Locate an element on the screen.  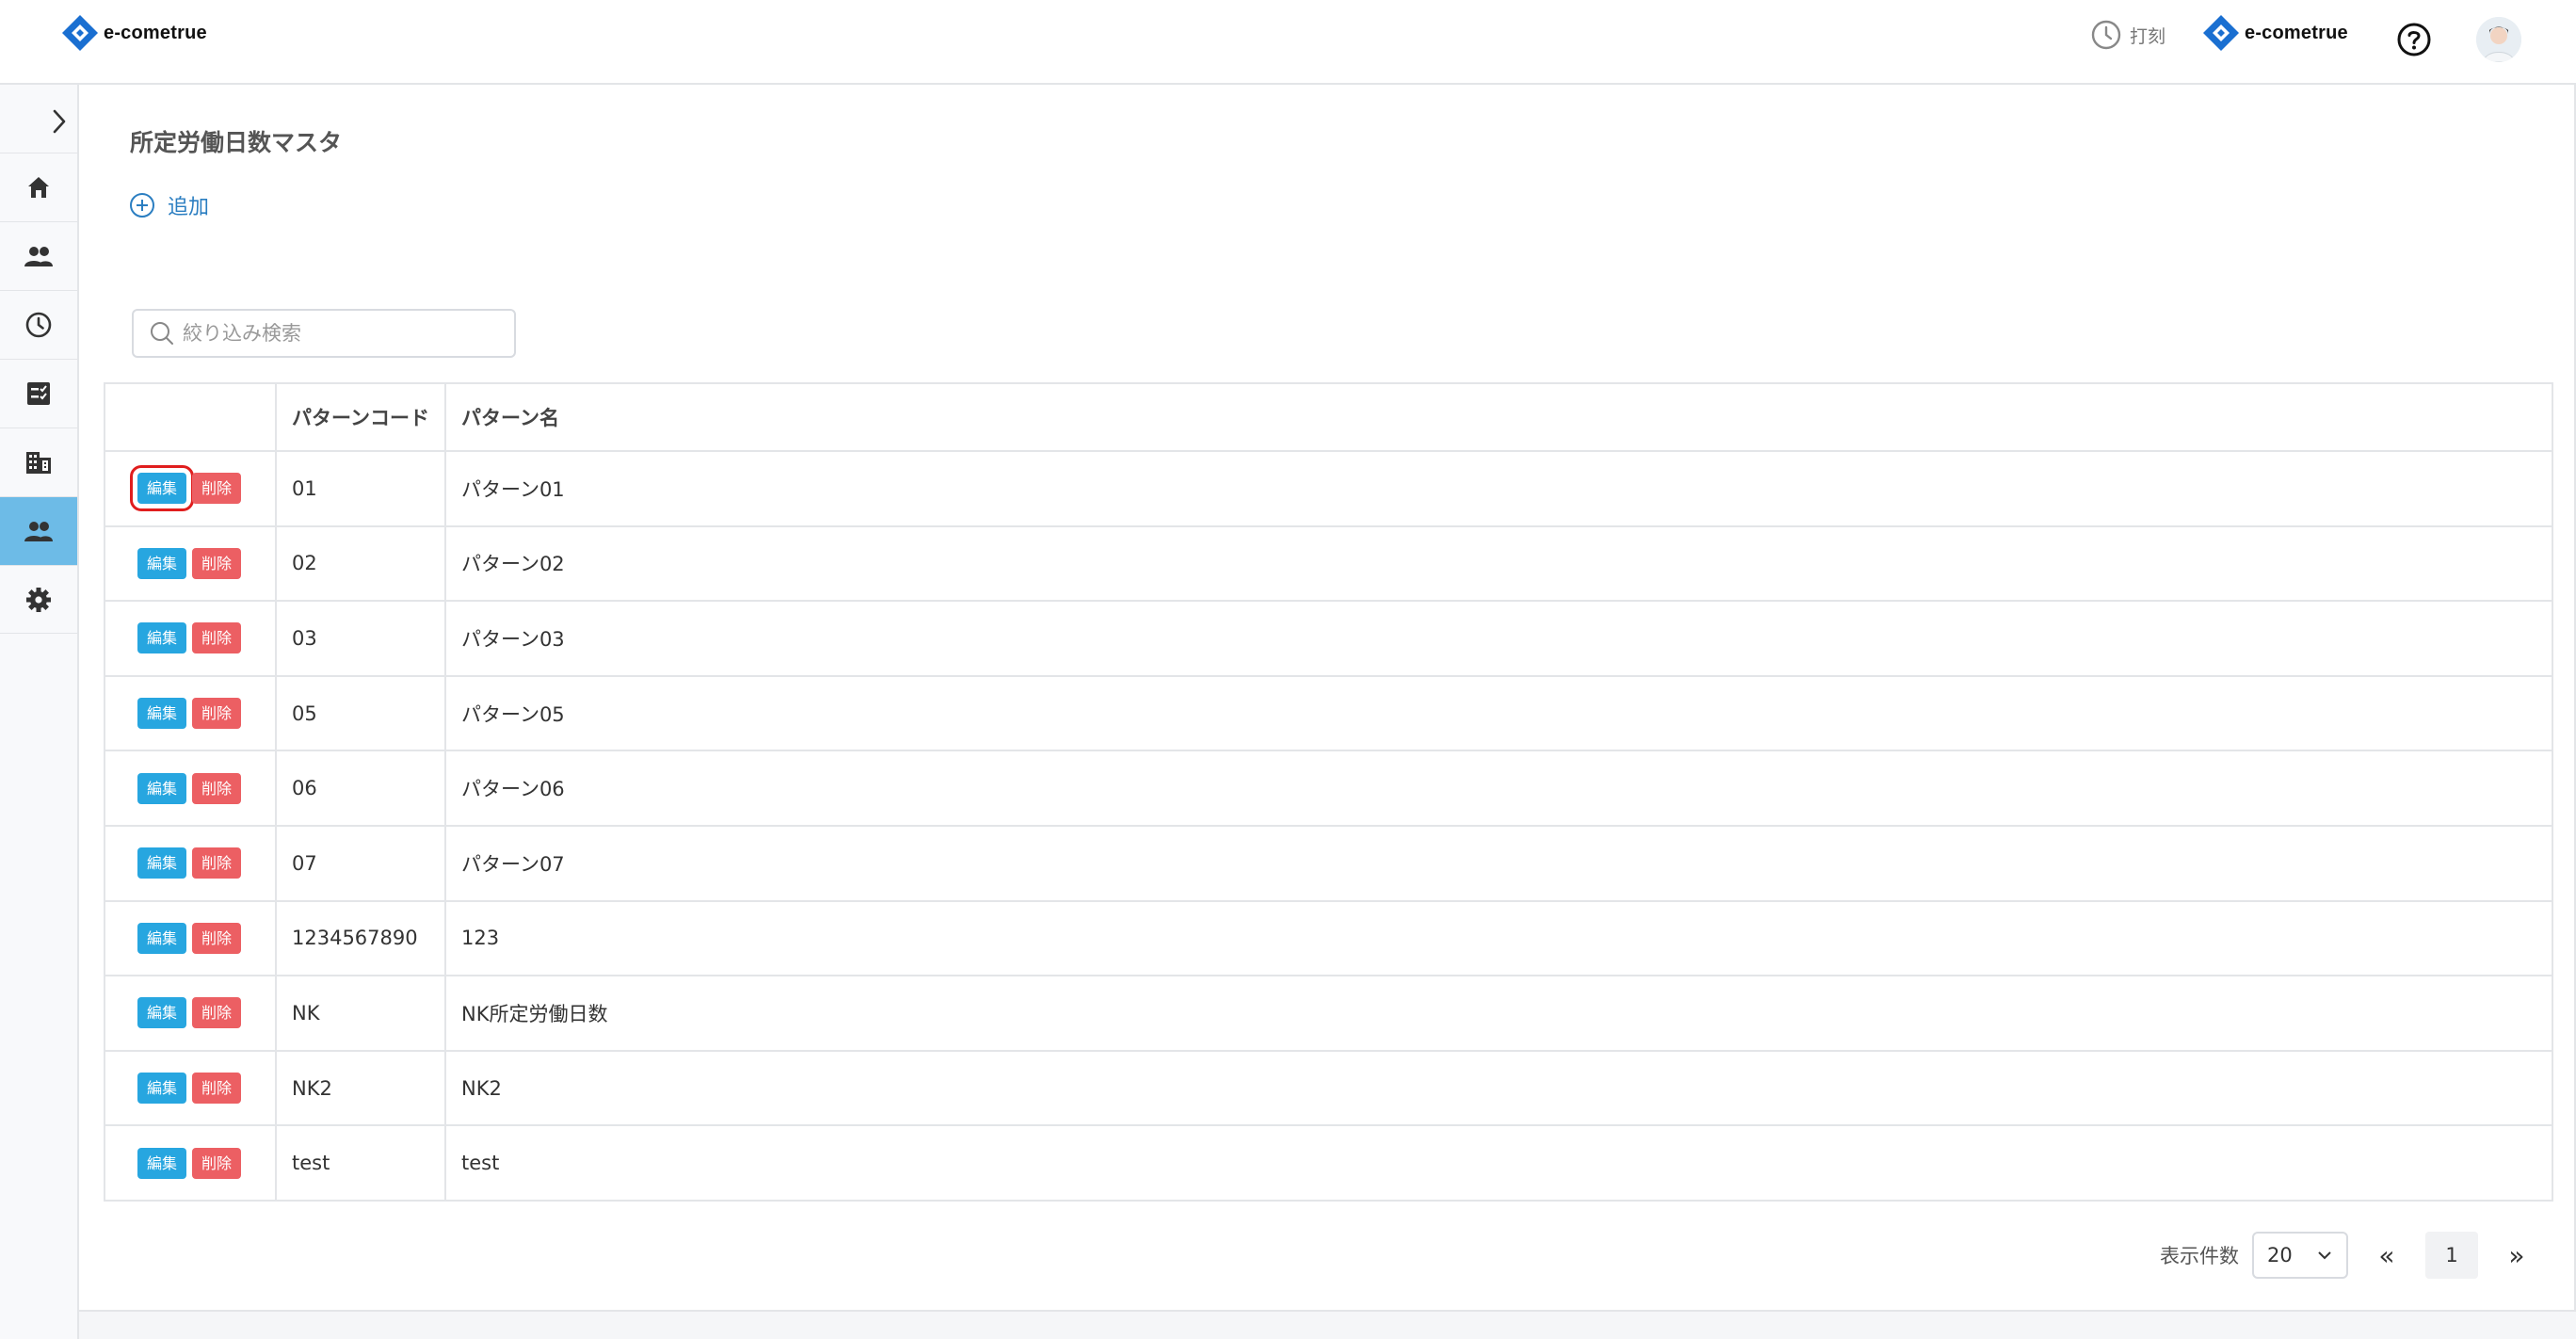
cell-name: パターン06 is located at coordinates (1498, 788).